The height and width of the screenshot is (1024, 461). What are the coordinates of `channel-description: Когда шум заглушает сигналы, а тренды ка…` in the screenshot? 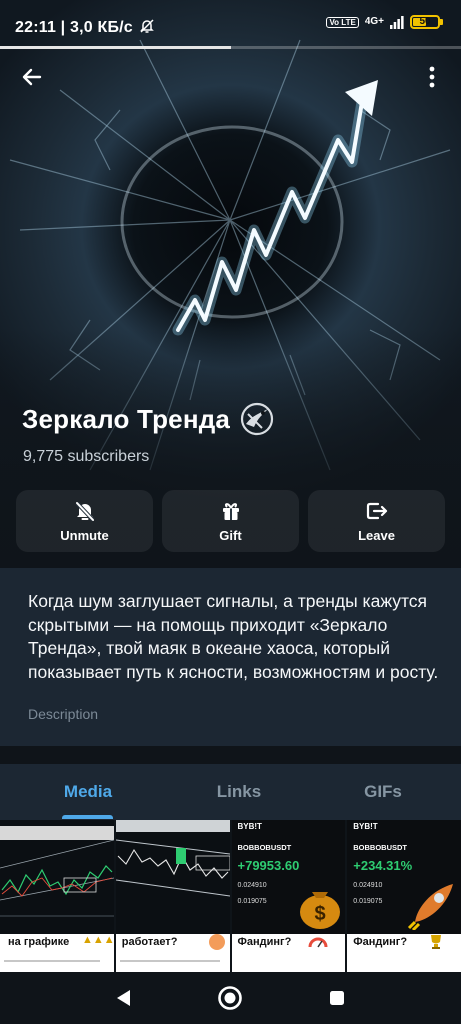 It's located at (238, 637).